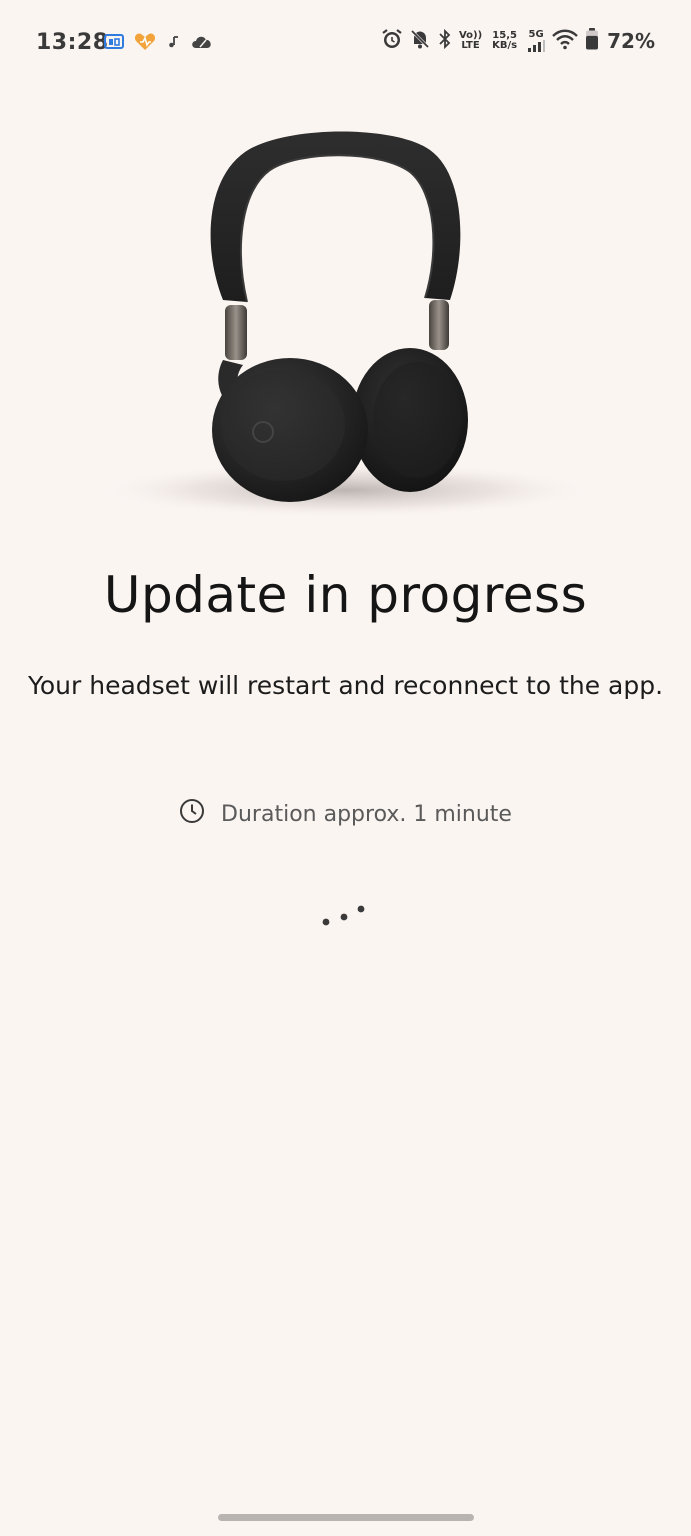  I want to click on music-note-icon, so click(173, 44).